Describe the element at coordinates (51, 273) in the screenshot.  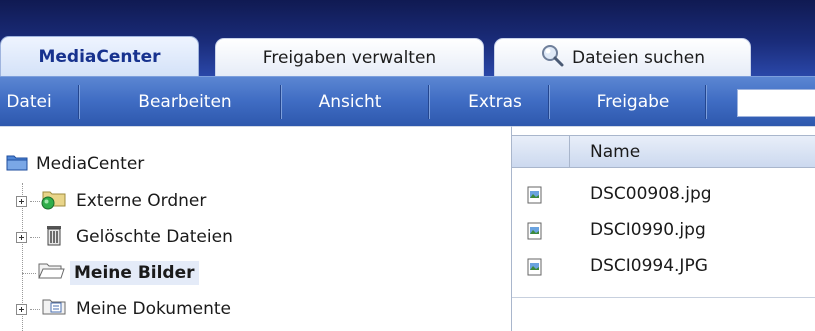
I see `folder-open-icon` at that location.